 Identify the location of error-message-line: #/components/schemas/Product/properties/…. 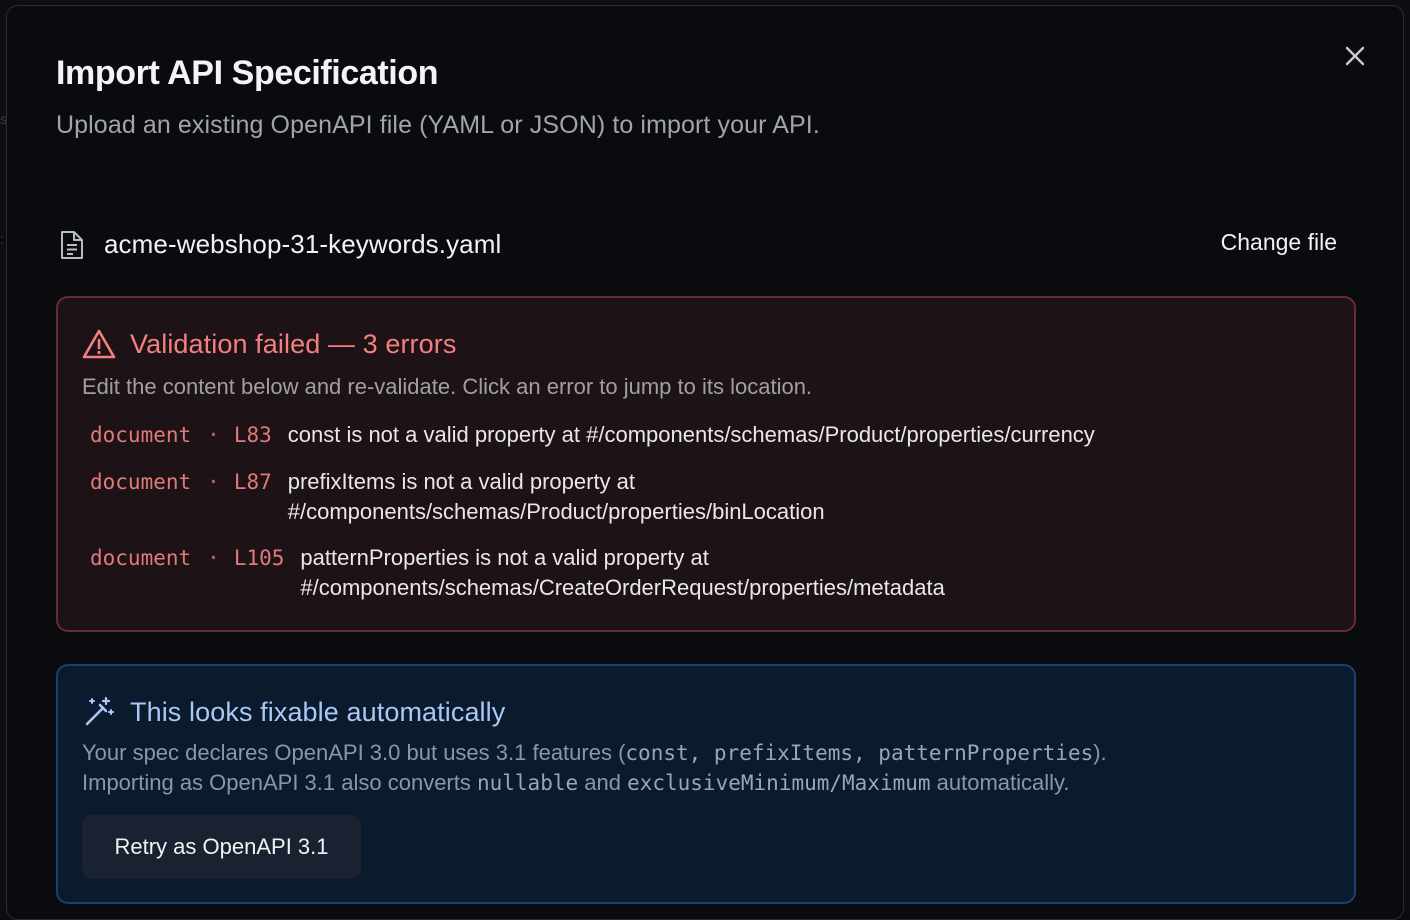
(556, 511).